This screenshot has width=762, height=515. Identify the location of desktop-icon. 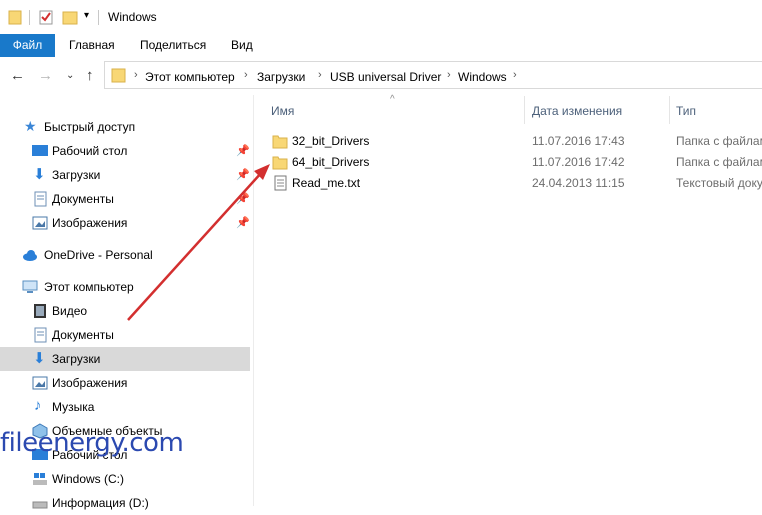
(40, 150).